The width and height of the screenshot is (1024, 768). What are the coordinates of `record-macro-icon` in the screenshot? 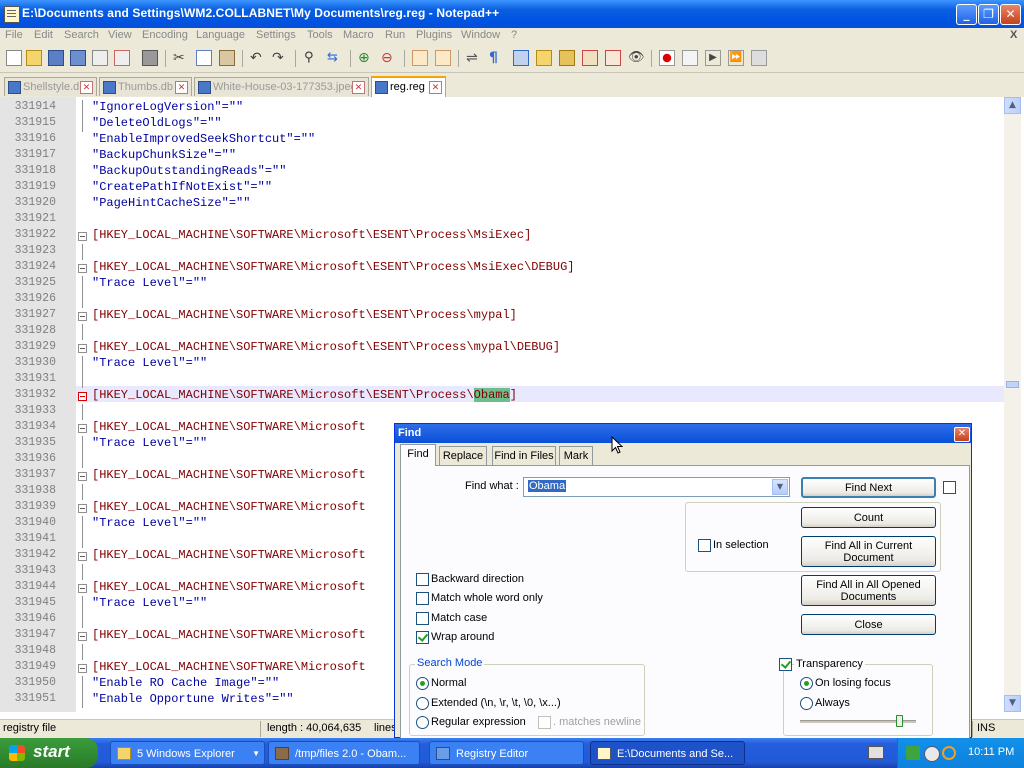 It's located at (667, 58).